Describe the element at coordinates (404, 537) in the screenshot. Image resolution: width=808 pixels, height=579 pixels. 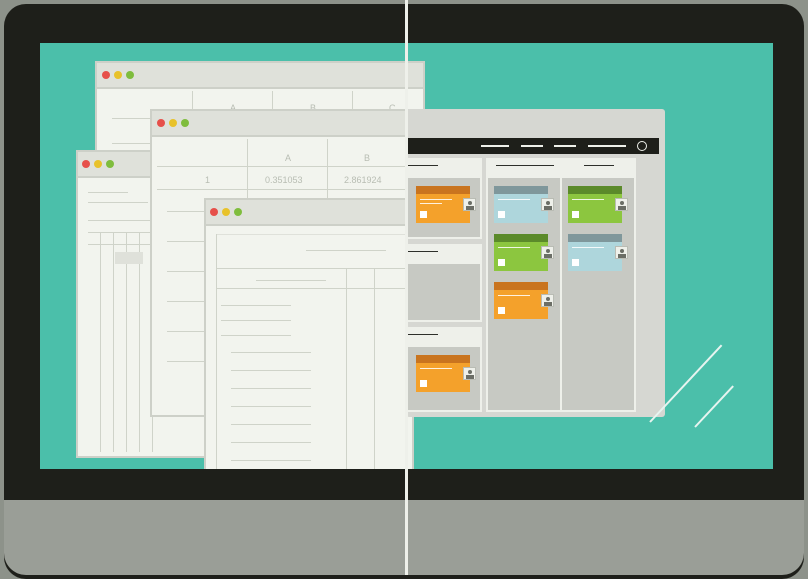
I see `monitor-chin` at that location.